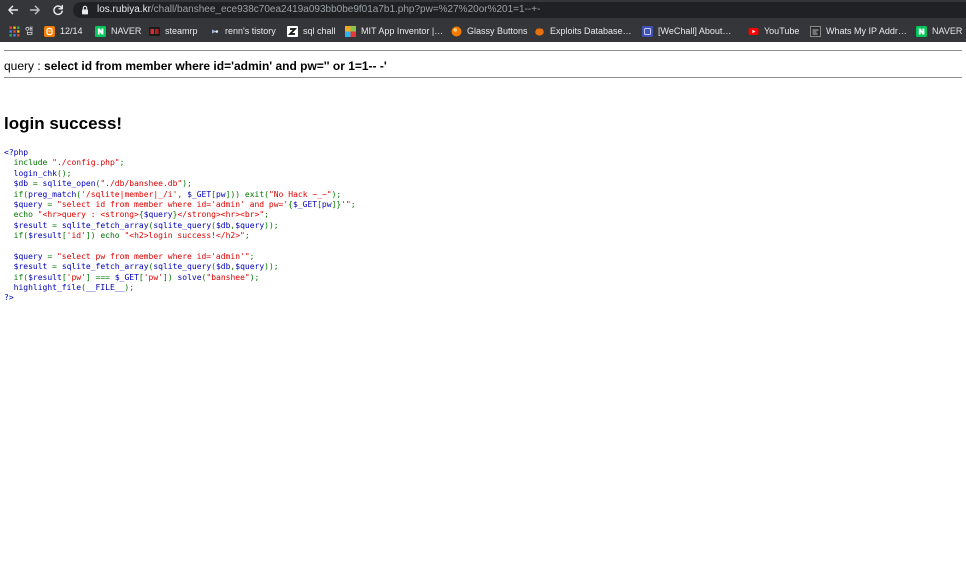 Image resolution: width=966 pixels, height=564 pixels. I want to click on code-token: '", so click(346, 204).